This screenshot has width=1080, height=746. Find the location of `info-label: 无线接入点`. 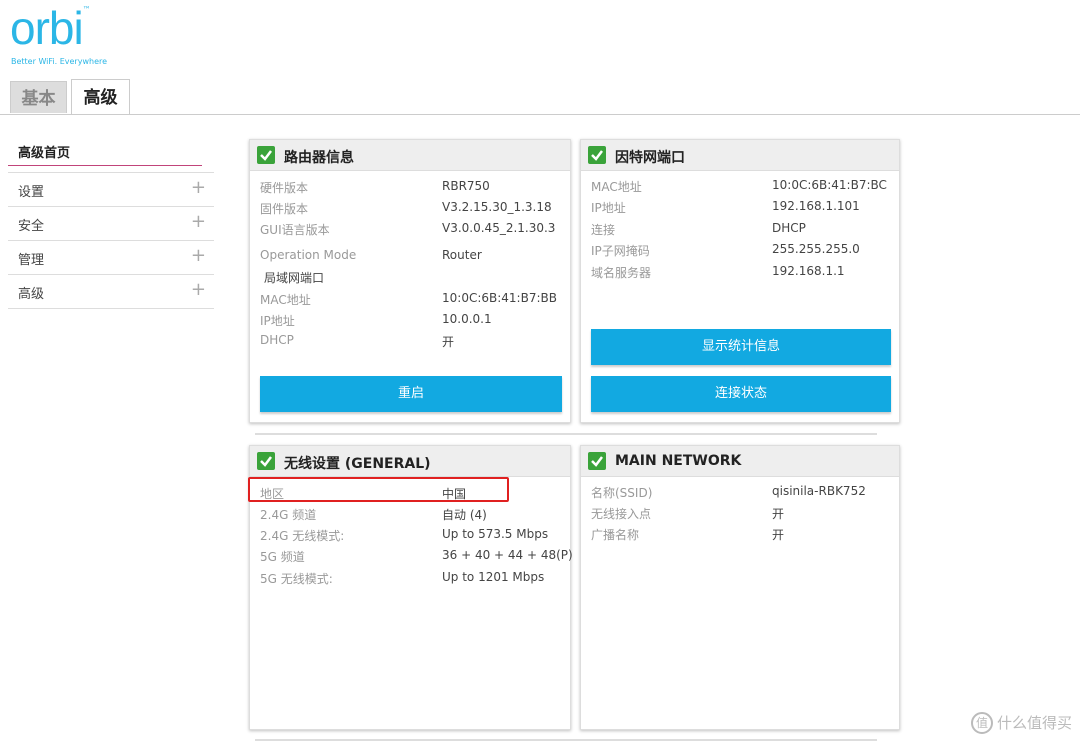

info-label: 无线接入点 is located at coordinates (621, 514).